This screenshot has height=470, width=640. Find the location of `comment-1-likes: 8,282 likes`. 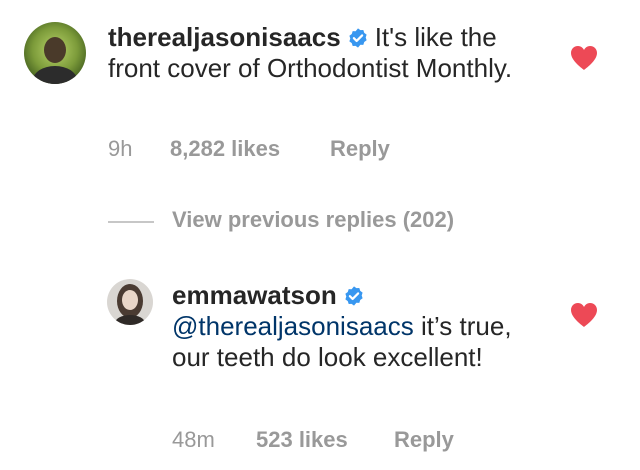

comment-1-likes: 8,282 likes is located at coordinates (225, 149).